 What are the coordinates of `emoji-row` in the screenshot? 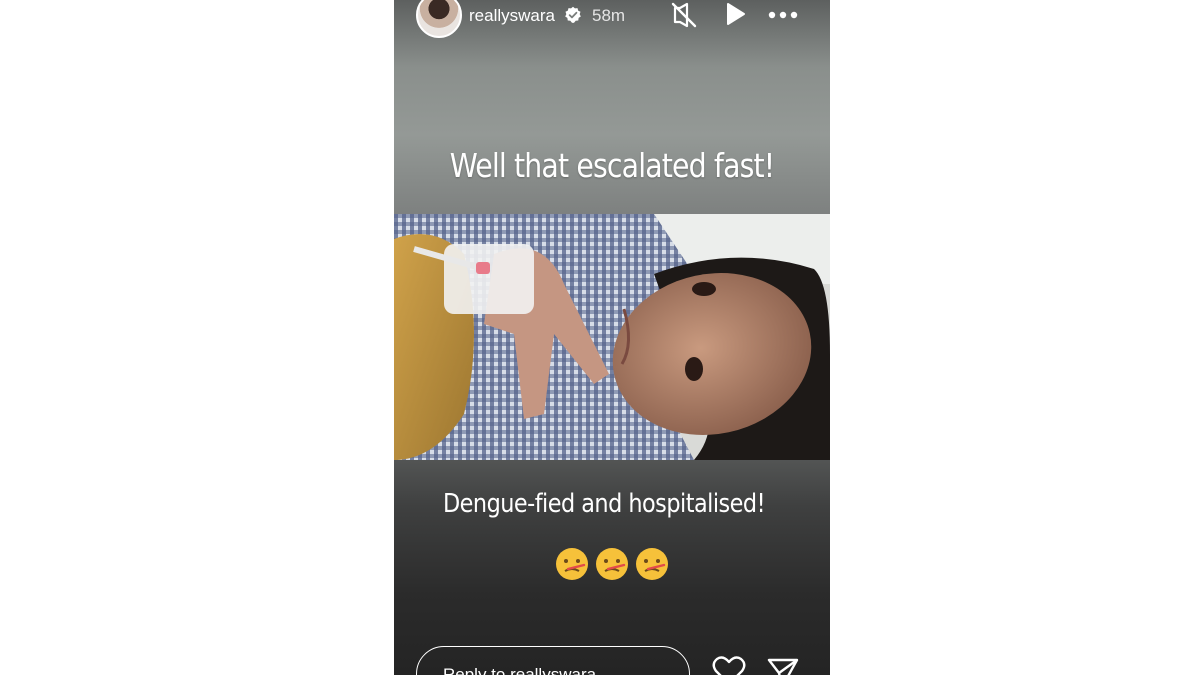 It's located at (612, 564).